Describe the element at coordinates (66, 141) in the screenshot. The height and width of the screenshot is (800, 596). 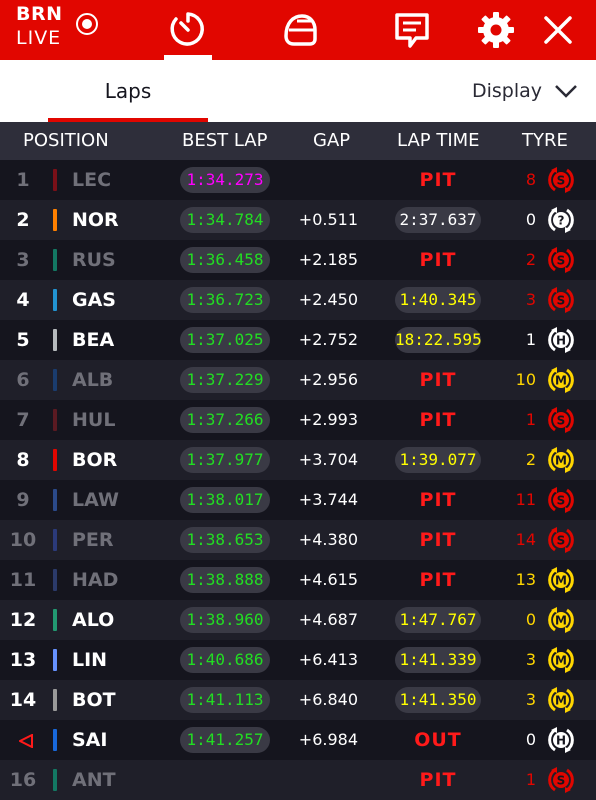
I see `col-position: POSITION` at that location.